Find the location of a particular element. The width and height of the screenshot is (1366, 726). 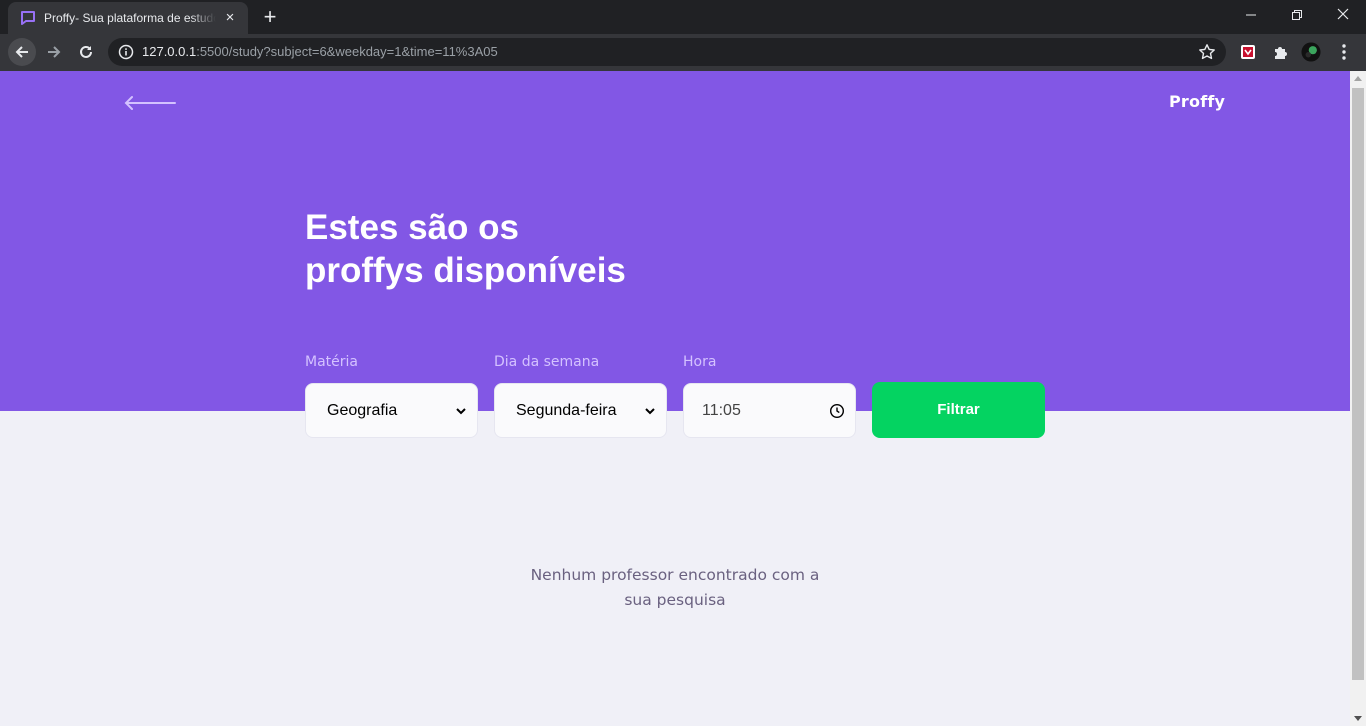

arrow-right-icon is located at coordinates (54, 52).